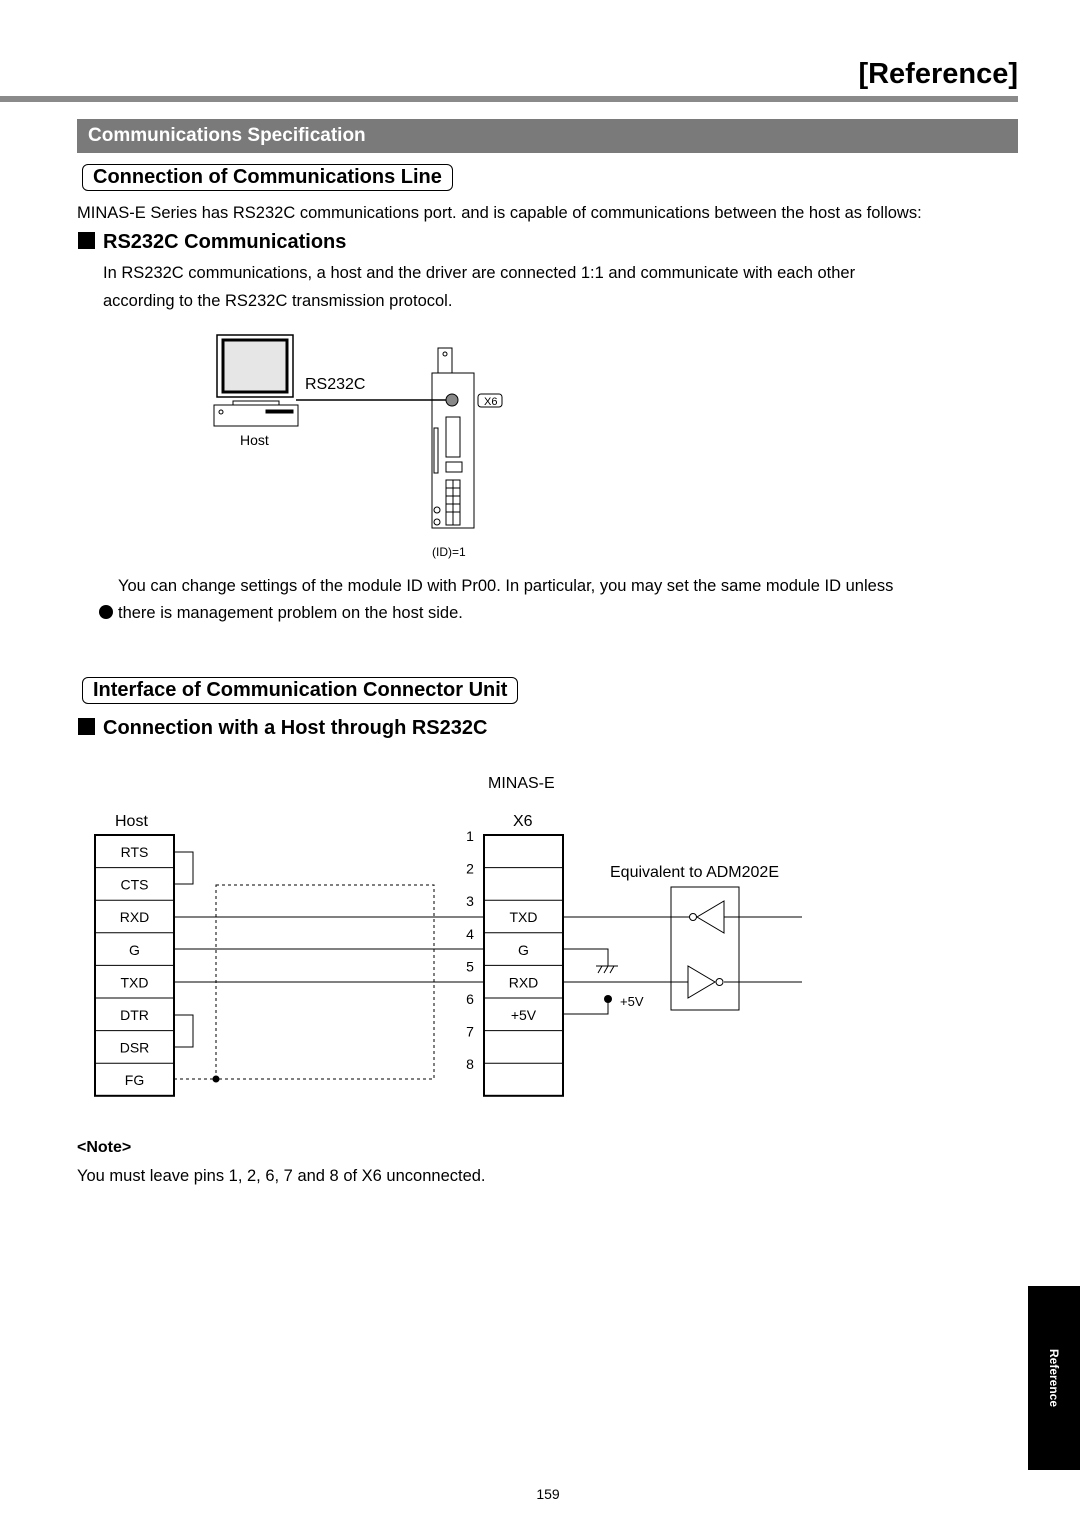  What do you see at coordinates (548, 1494) in the screenshot?
I see `page-number: 159` at bounding box center [548, 1494].